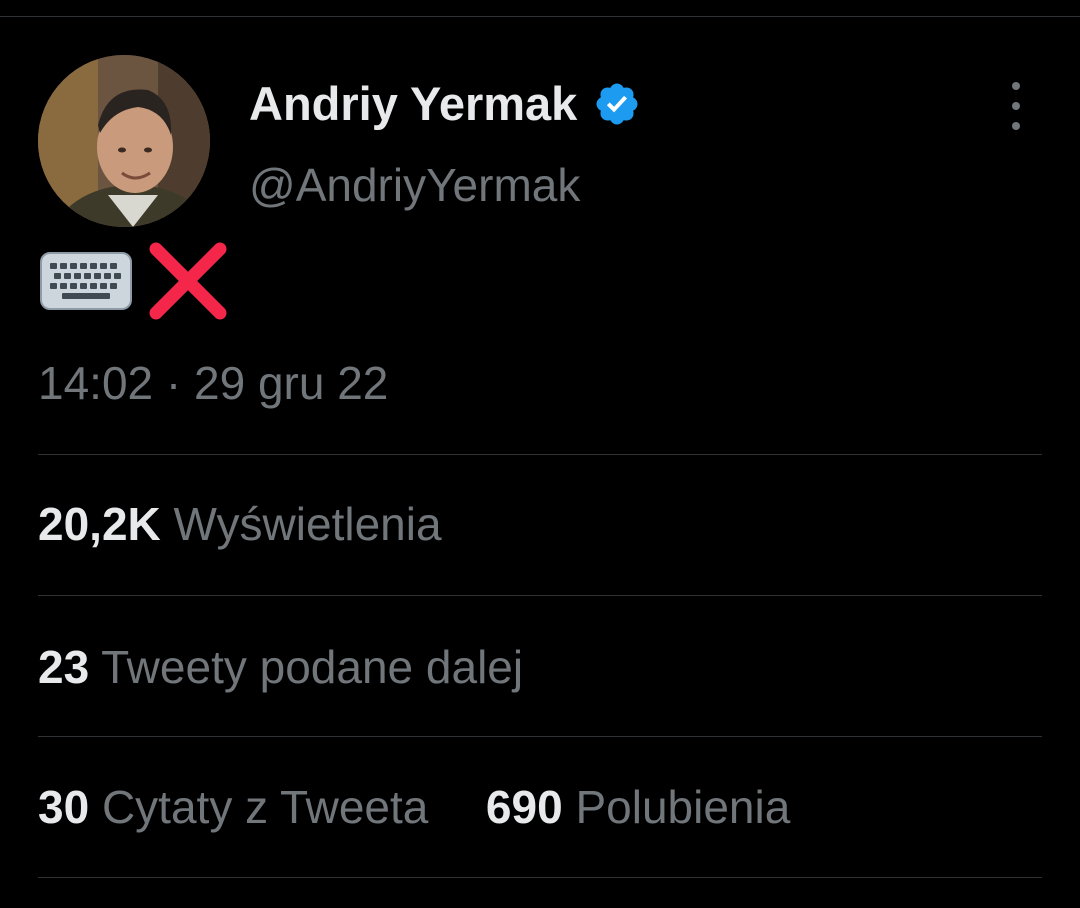 This screenshot has height=908, width=1080. Describe the element at coordinates (414, 185) in the screenshot. I see `author-handle: @AndriyYermak` at that location.